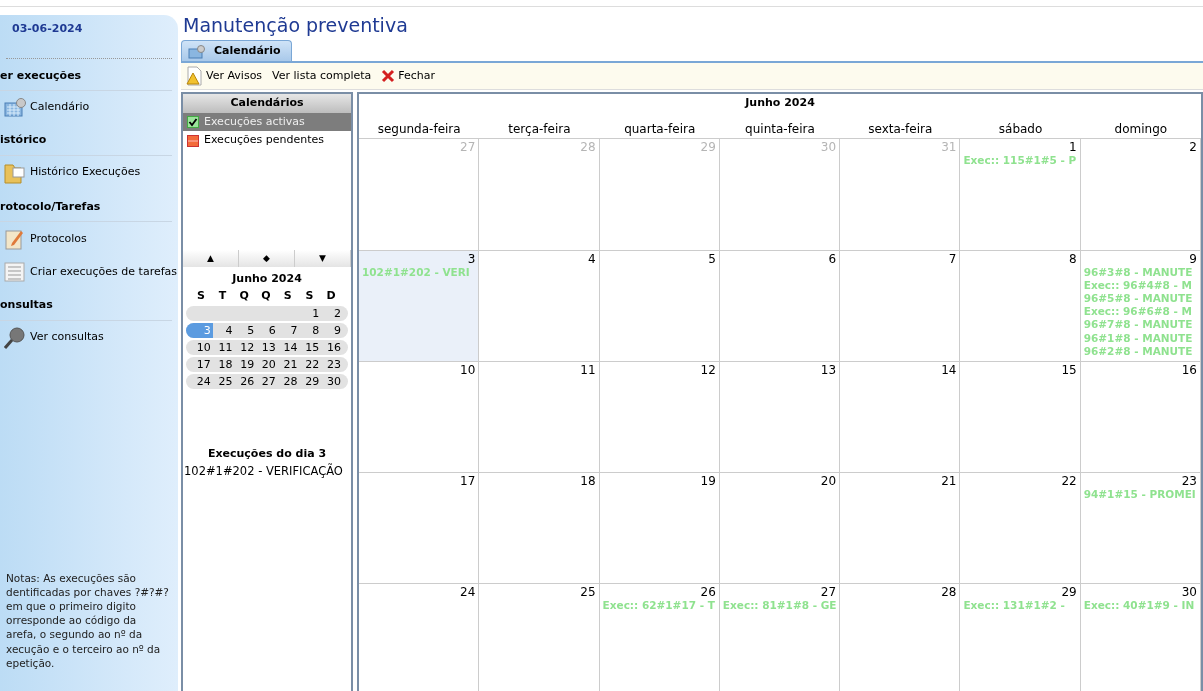 This screenshot has height=691, width=1203. Describe the element at coordinates (332, 382) in the screenshot. I see `day-cell: 30` at that location.